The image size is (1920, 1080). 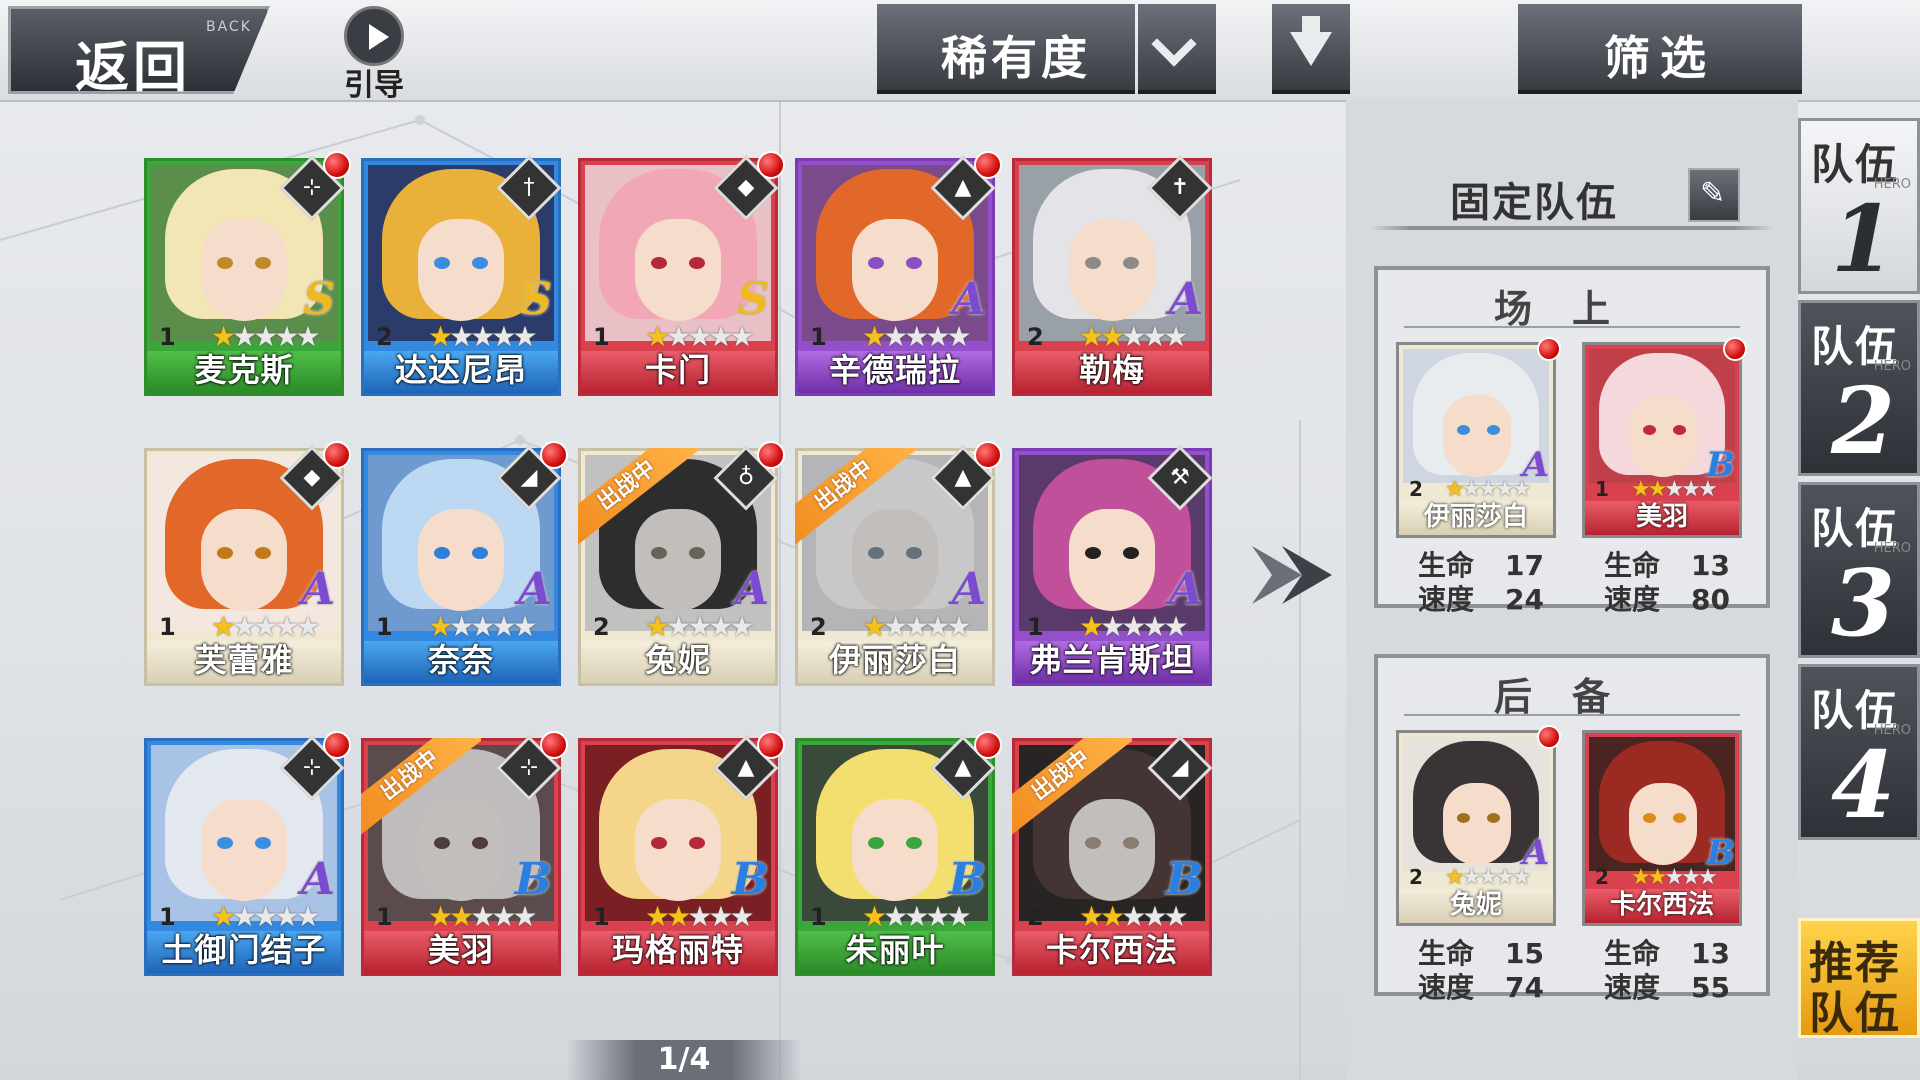 What do you see at coordinates (244, 950) in the screenshot?
I see `hero-name: 土御门结子` at bounding box center [244, 950].